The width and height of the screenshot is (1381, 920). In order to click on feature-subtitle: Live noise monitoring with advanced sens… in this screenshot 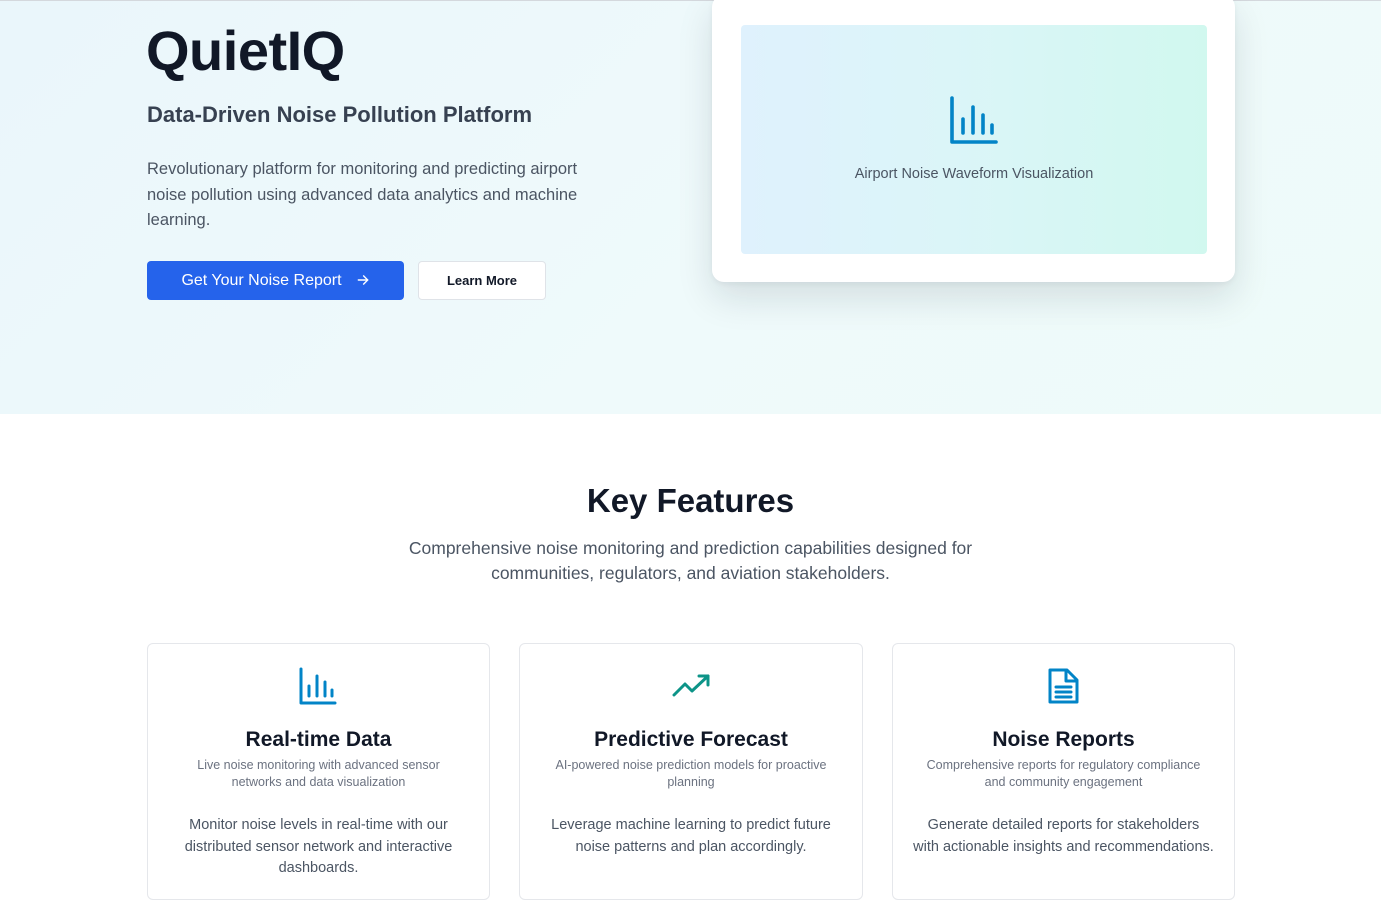, I will do `click(318, 773)`.